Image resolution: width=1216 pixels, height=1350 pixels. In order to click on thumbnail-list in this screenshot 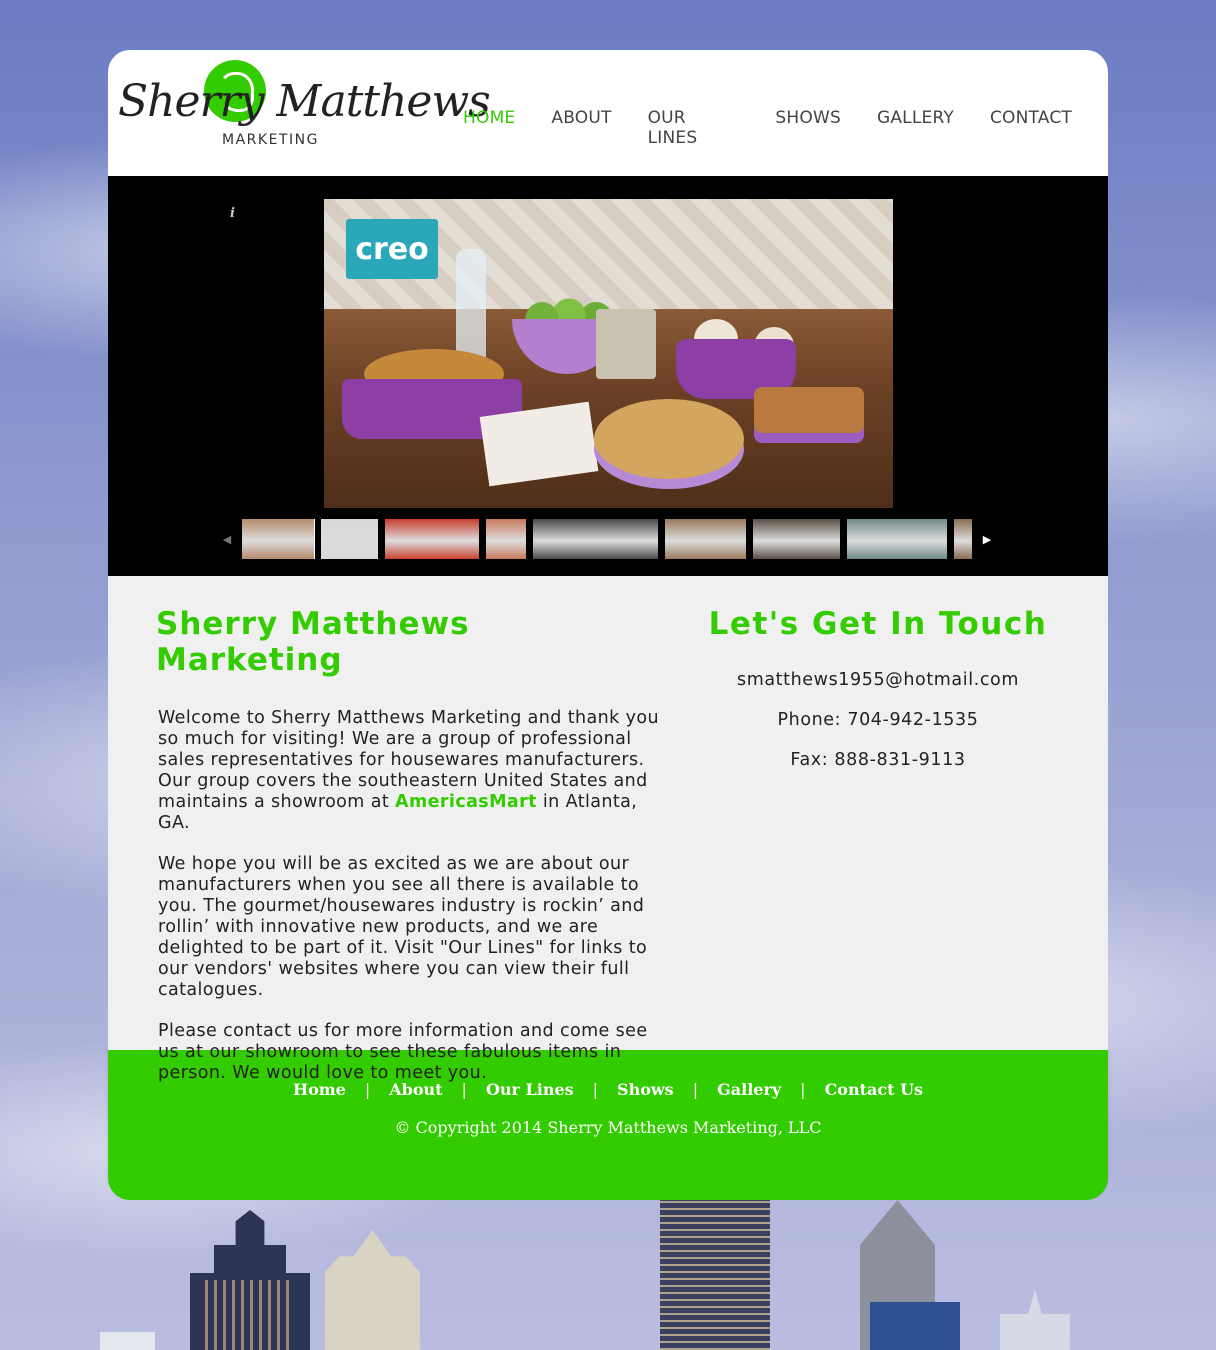, I will do `click(607, 539)`.